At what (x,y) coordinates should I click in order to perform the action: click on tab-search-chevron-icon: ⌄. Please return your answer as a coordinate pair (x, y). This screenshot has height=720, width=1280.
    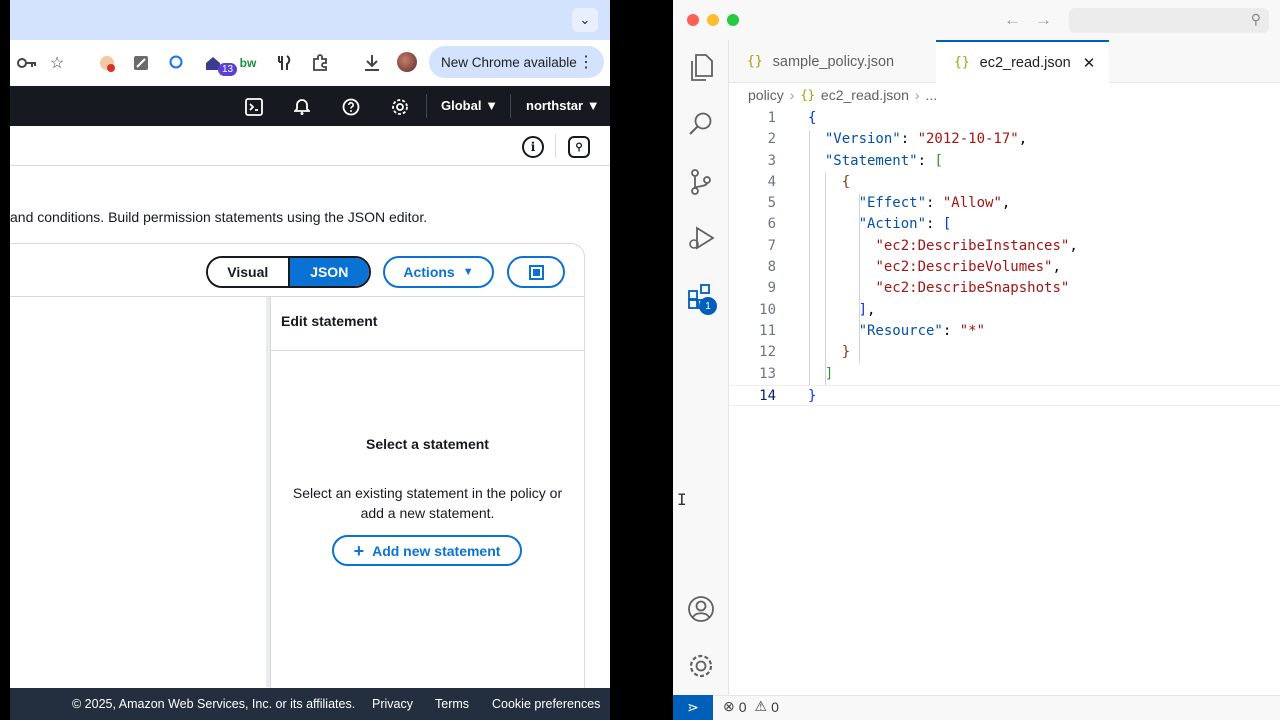
    Looking at the image, I should click on (585, 20).